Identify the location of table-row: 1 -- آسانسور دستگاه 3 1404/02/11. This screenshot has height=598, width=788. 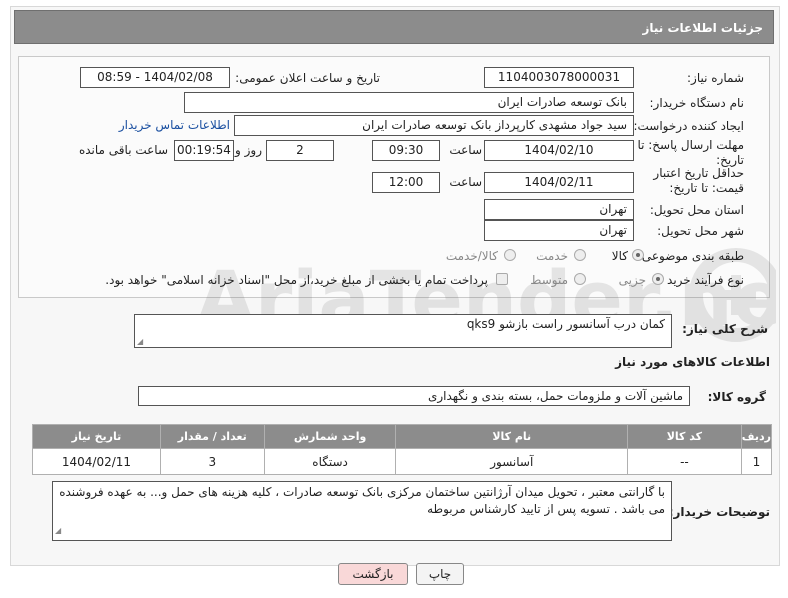
(402, 461).